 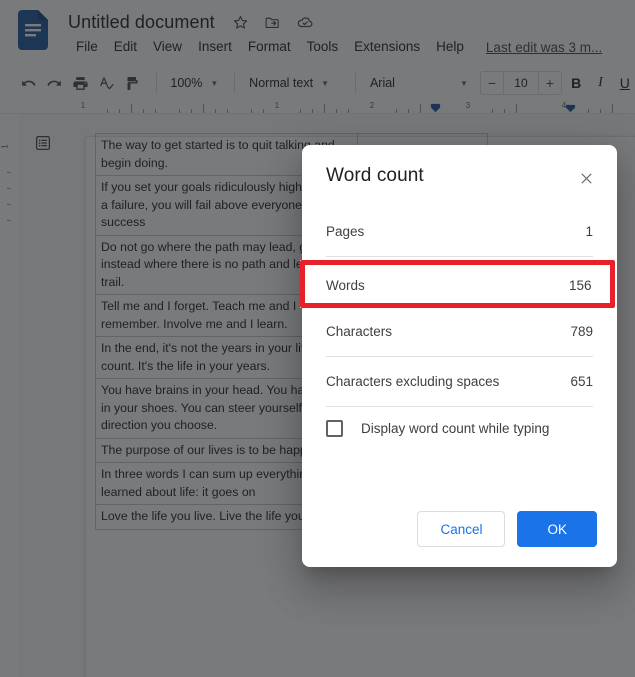 I want to click on highlighted-stat-label: Words, so click(x=345, y=285).